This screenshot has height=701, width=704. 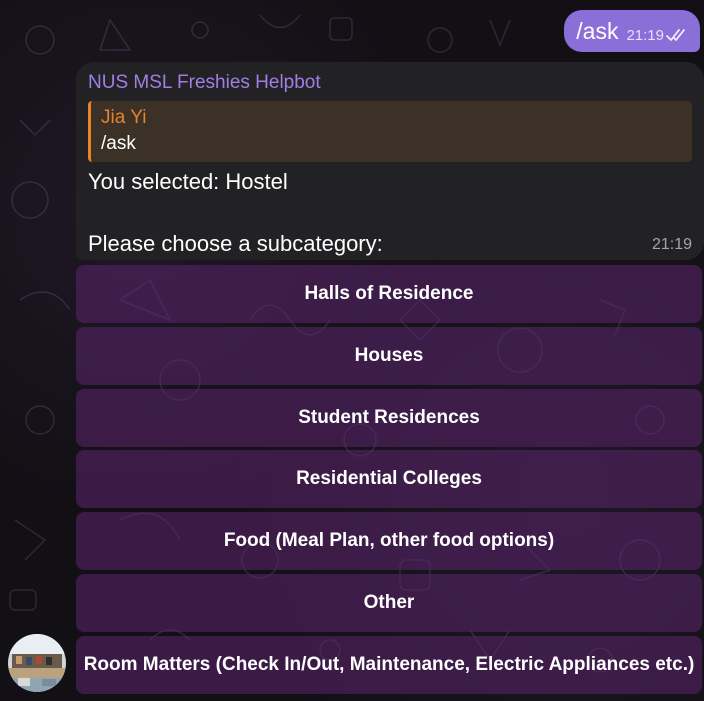 I want to click on reply-text: /ask, so click(x=118, y=143).